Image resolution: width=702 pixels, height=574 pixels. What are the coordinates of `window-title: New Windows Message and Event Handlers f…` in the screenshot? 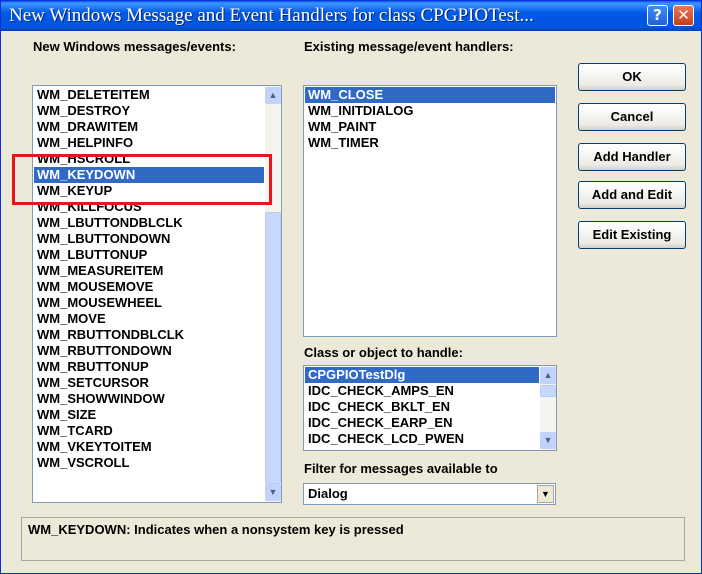 It's located at (271, 15).